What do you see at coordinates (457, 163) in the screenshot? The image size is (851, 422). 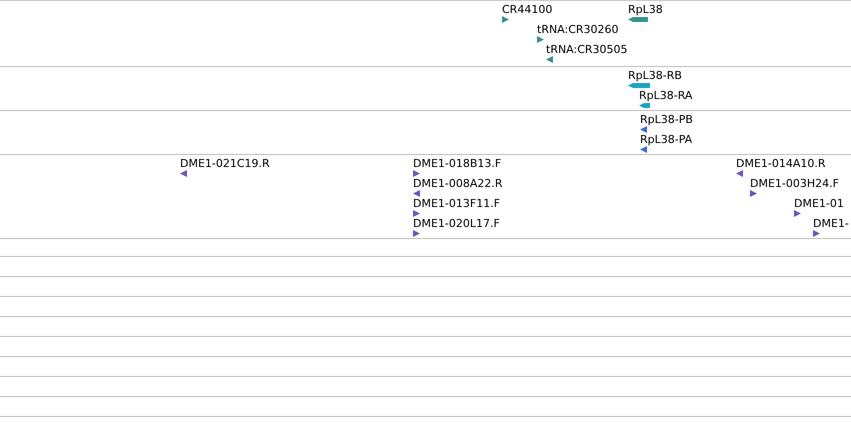 I see `feature-label: DME1-018B13.F` at bounding box center [457, 163].